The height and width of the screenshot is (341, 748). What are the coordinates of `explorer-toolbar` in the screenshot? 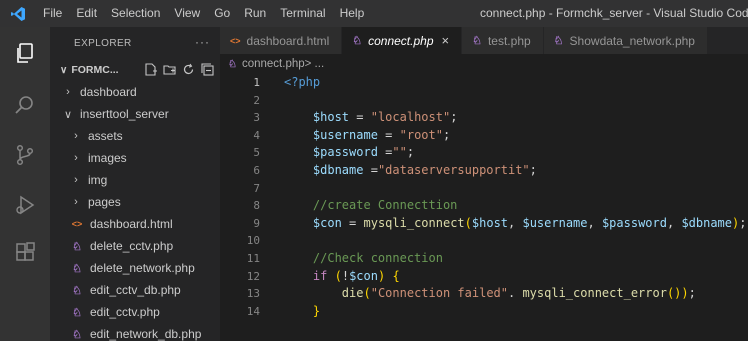 It's located at (179, 69).